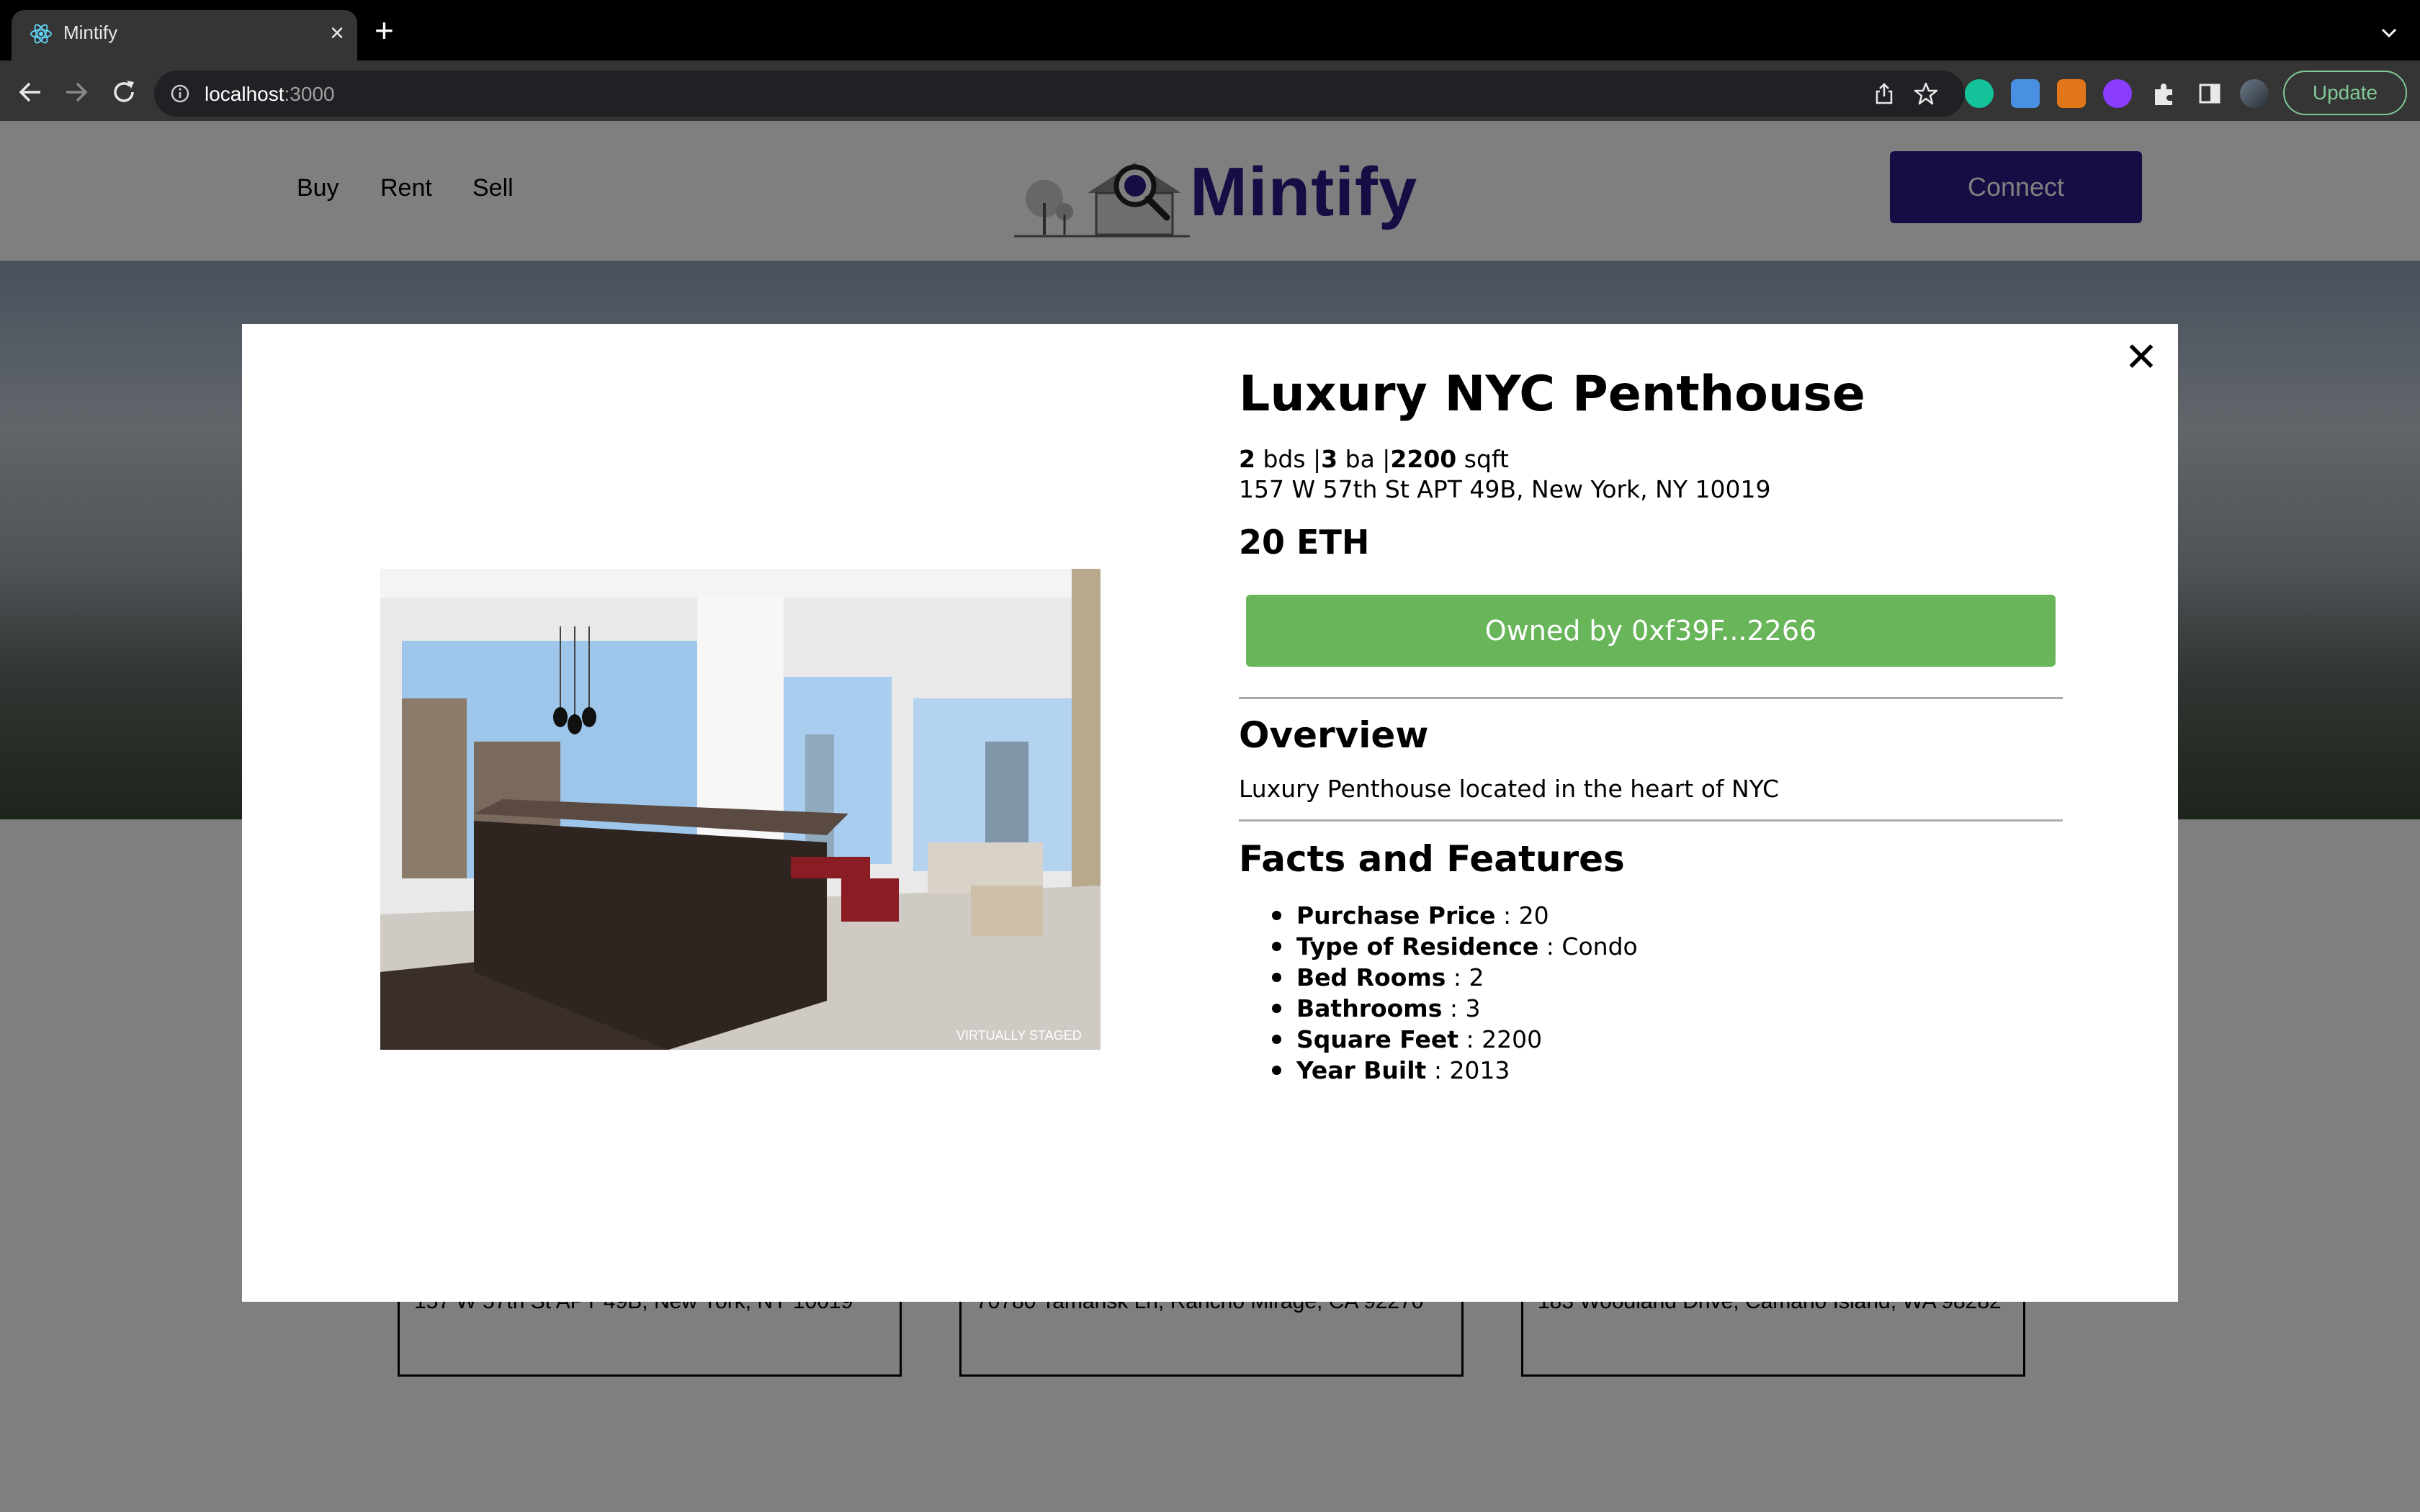  What do you see at coordinates (1396, 915) in the screenshot?
I see `fact-label: Purchase Price` at bounding box center [1396, 915].